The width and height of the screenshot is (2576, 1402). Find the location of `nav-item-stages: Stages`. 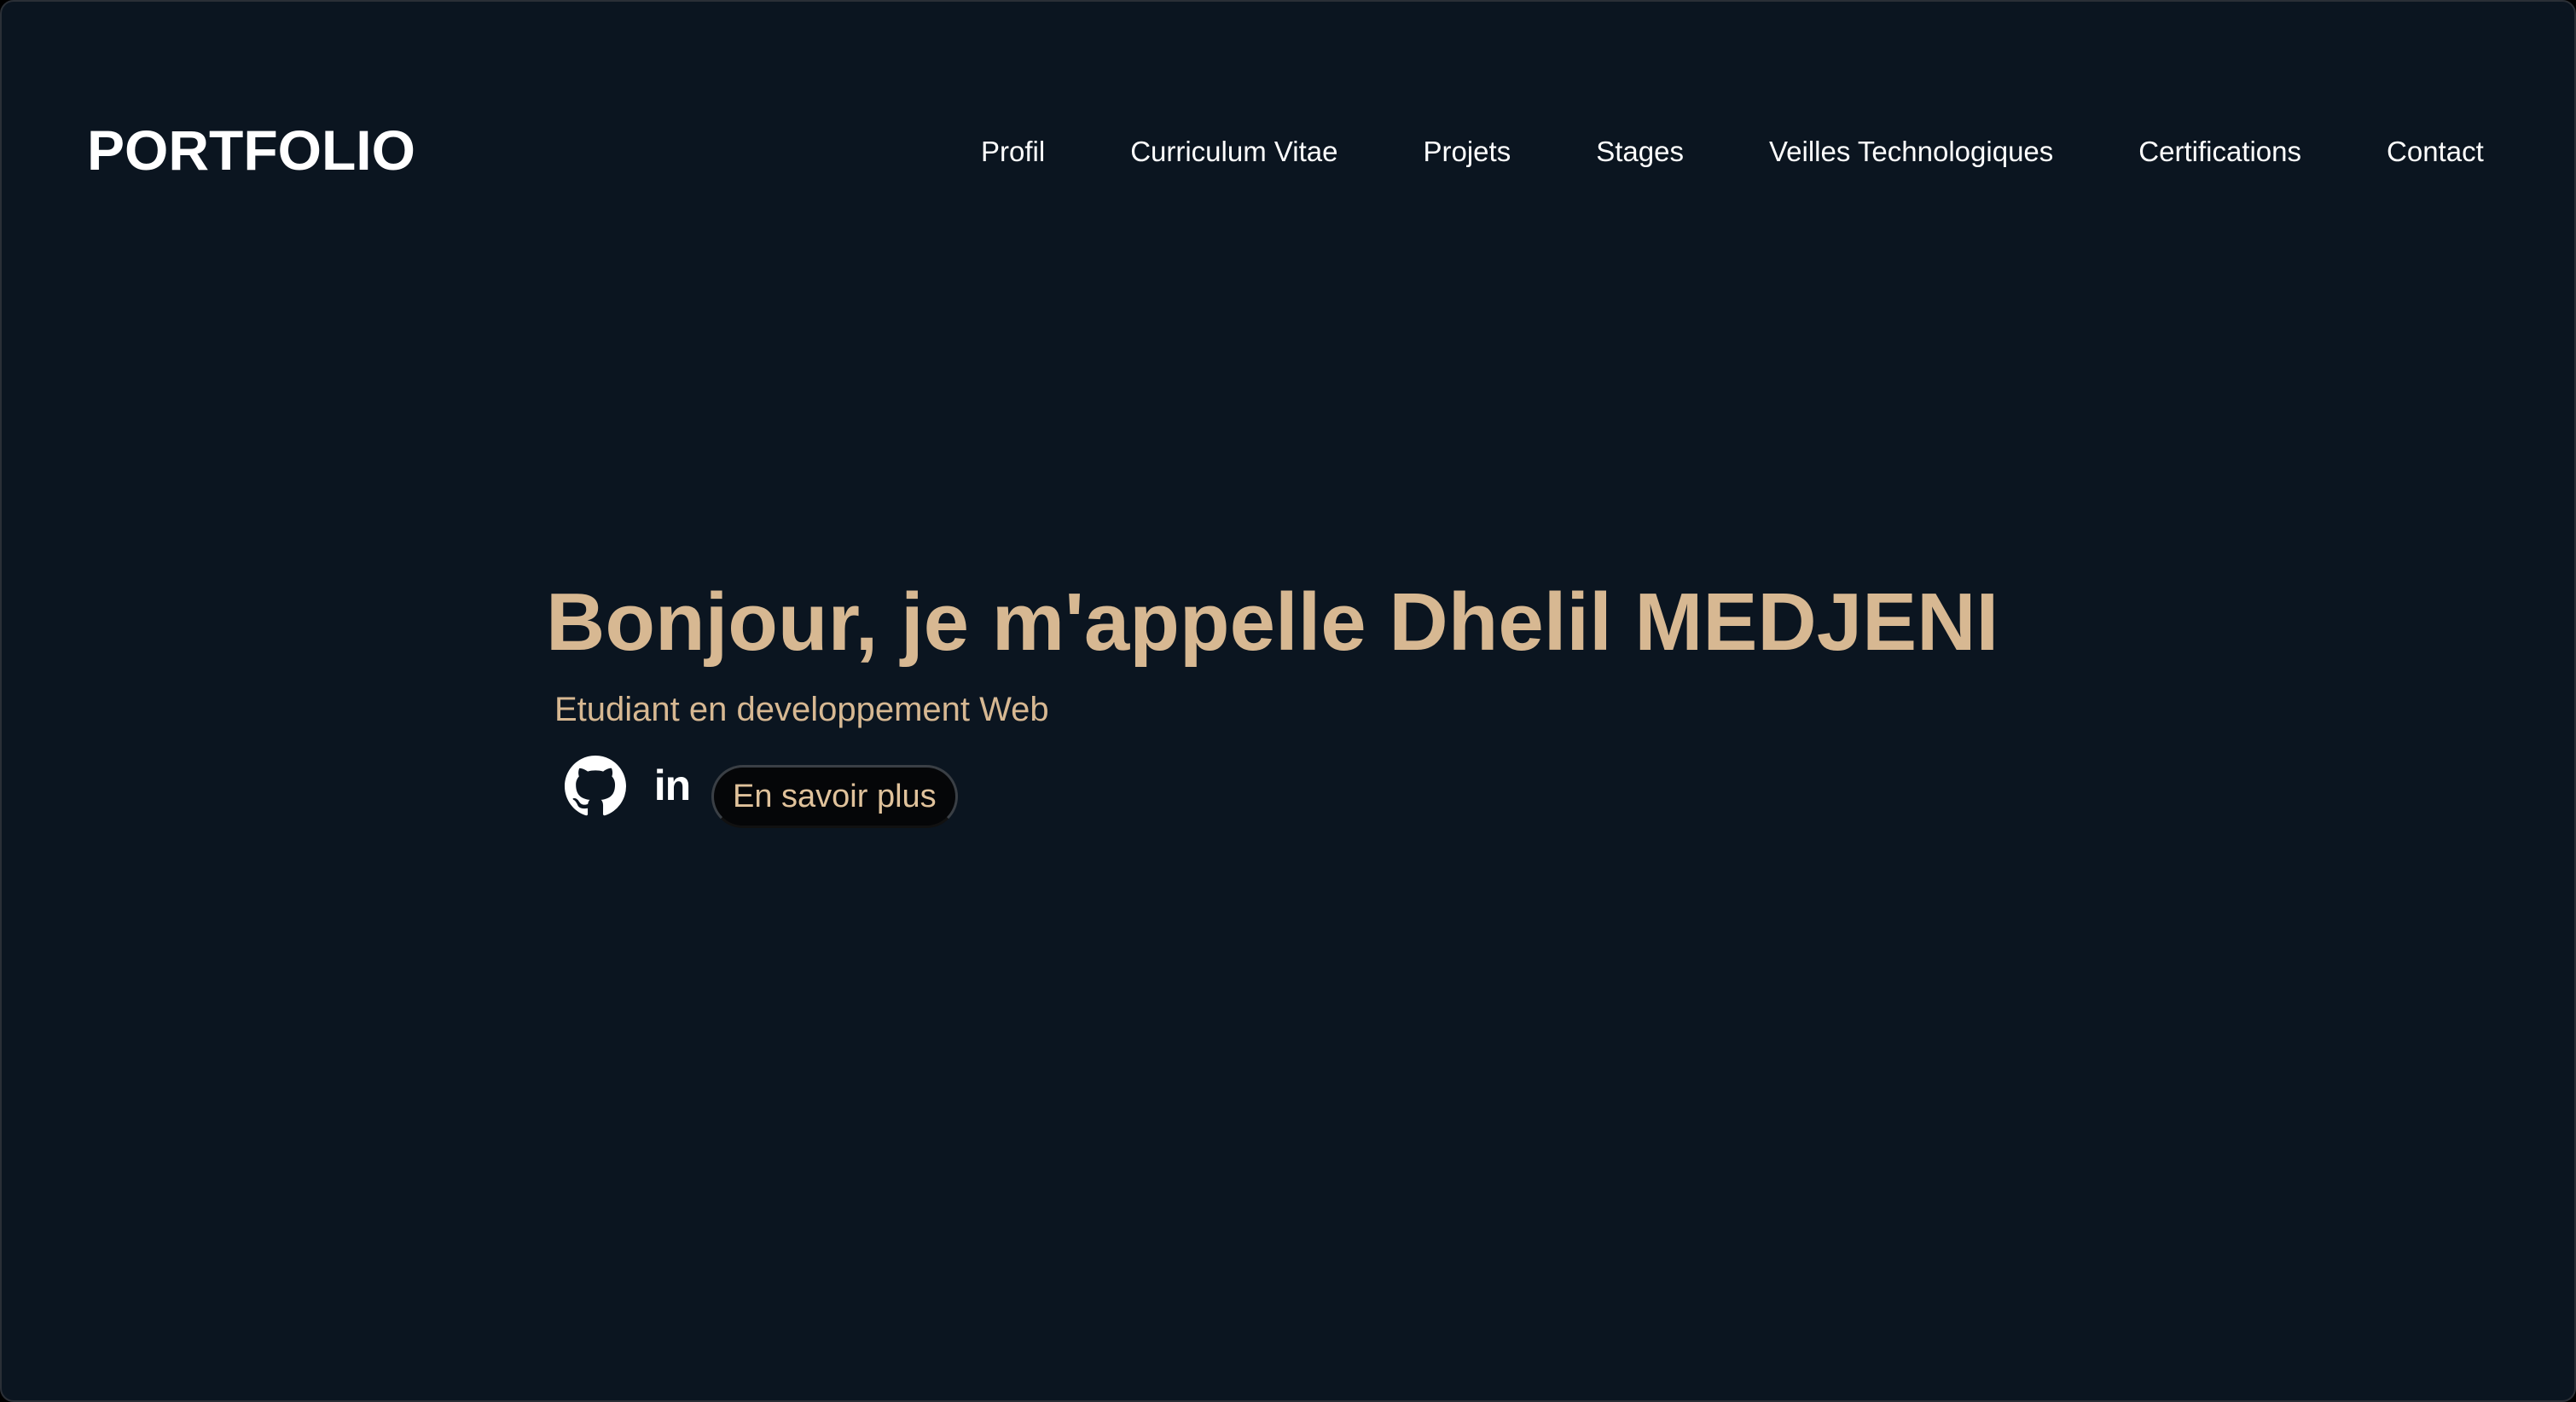

nav-item-stages: Stages is located at coordinates (1640, 152).